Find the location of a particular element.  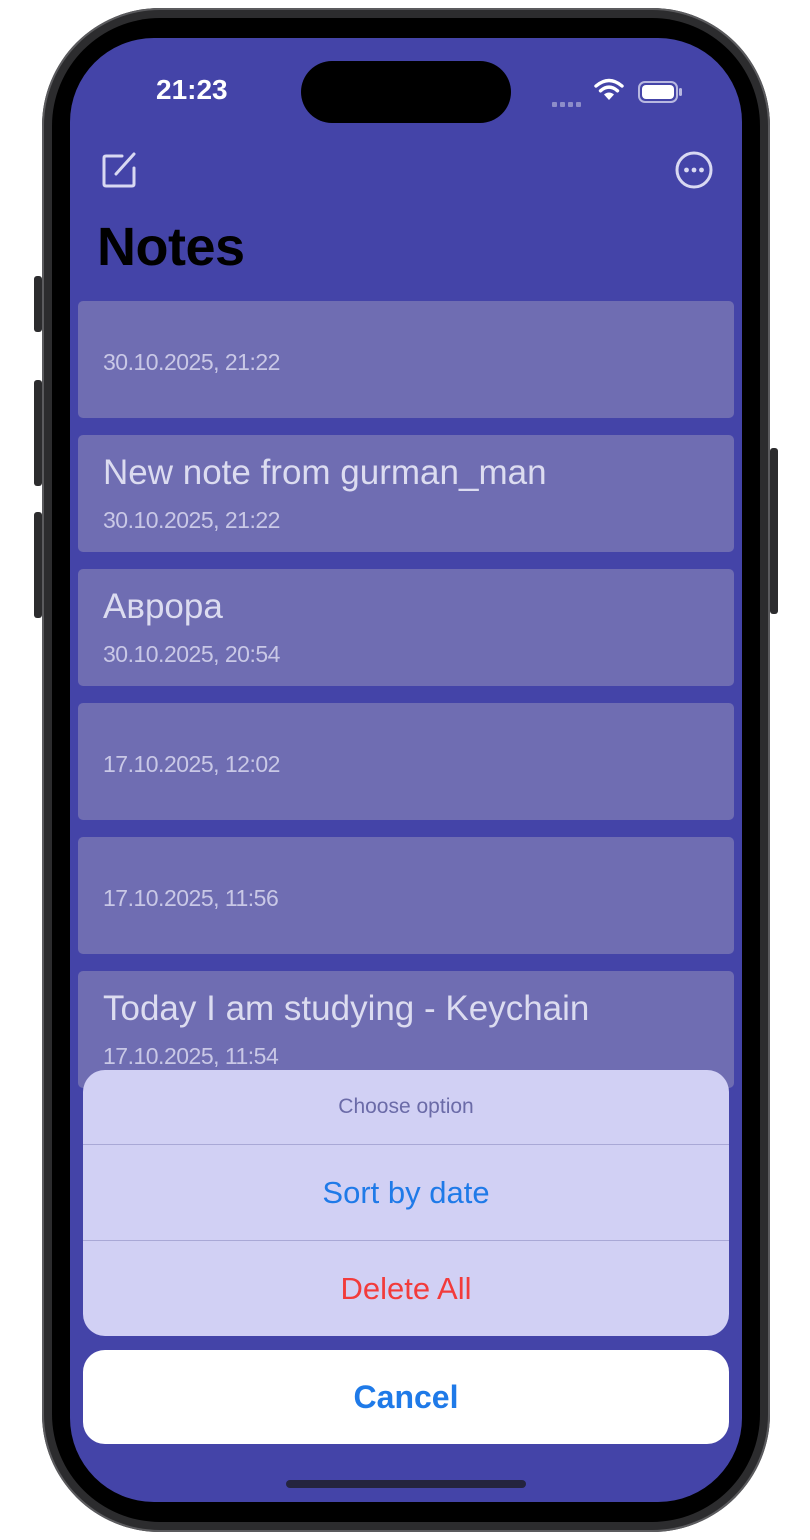

action-sheet: Choose option Sort by date Delete All is located at coordinates (406, 1203).